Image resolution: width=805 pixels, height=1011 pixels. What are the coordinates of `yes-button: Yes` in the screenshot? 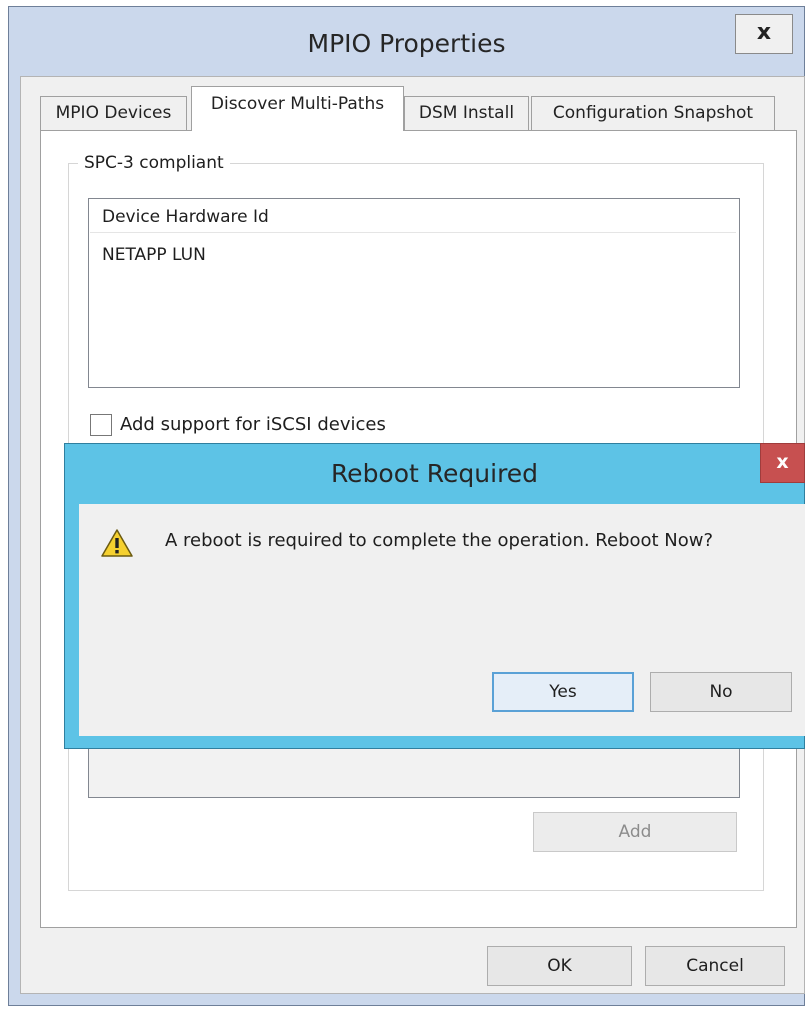 It's located at (563, 692).